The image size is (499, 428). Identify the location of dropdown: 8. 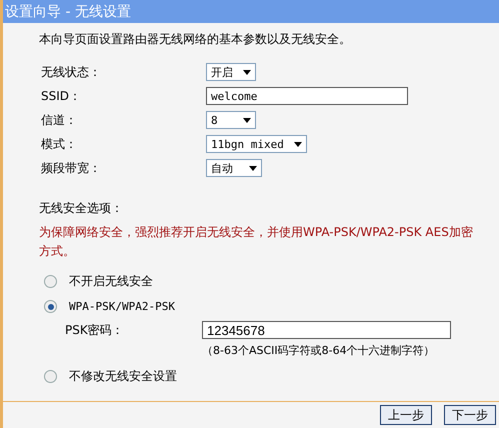
(231, 120).